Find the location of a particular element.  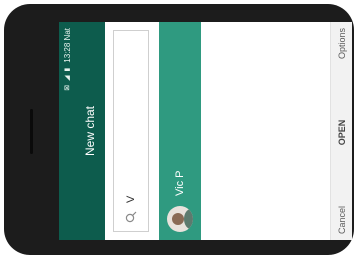

header-bar: New chat is located at coordinates (90, 131).